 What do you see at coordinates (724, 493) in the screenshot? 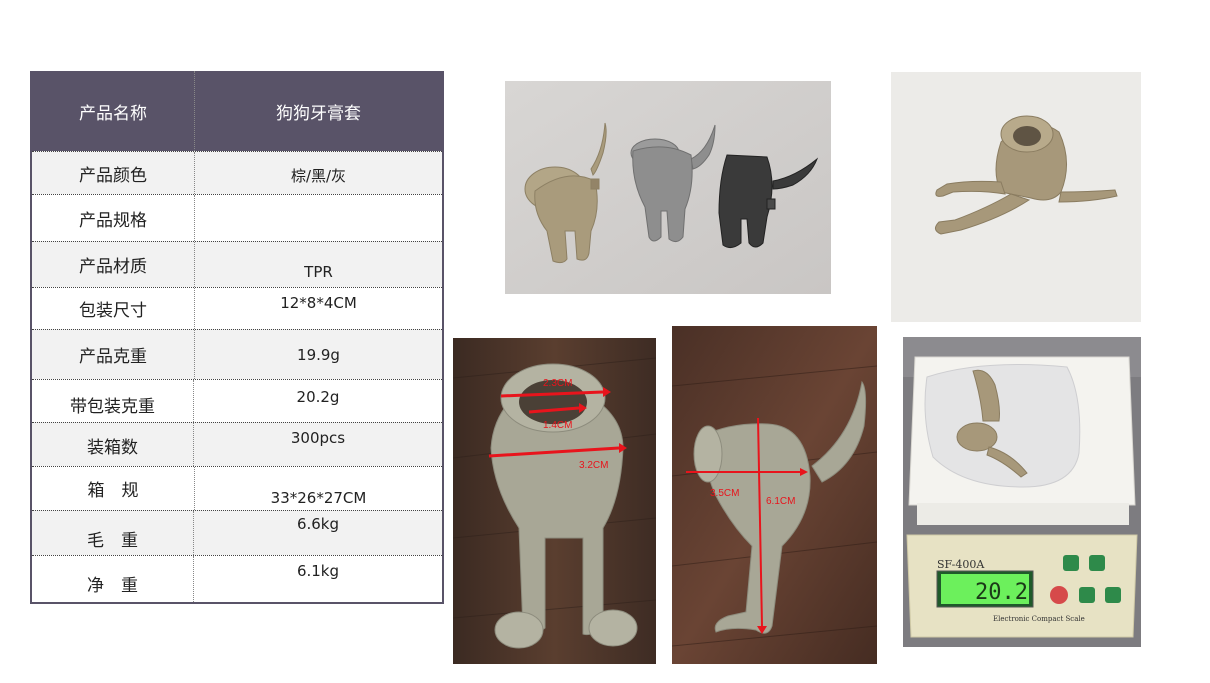
I see `measure-label: 3.5CM` at bounding box center [724, 493].